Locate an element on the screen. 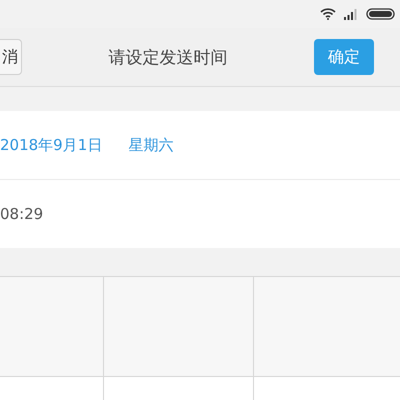 The width and height of the screenshot is (400, 400). time-value: 08:29 is located at coordinates (22, 214).